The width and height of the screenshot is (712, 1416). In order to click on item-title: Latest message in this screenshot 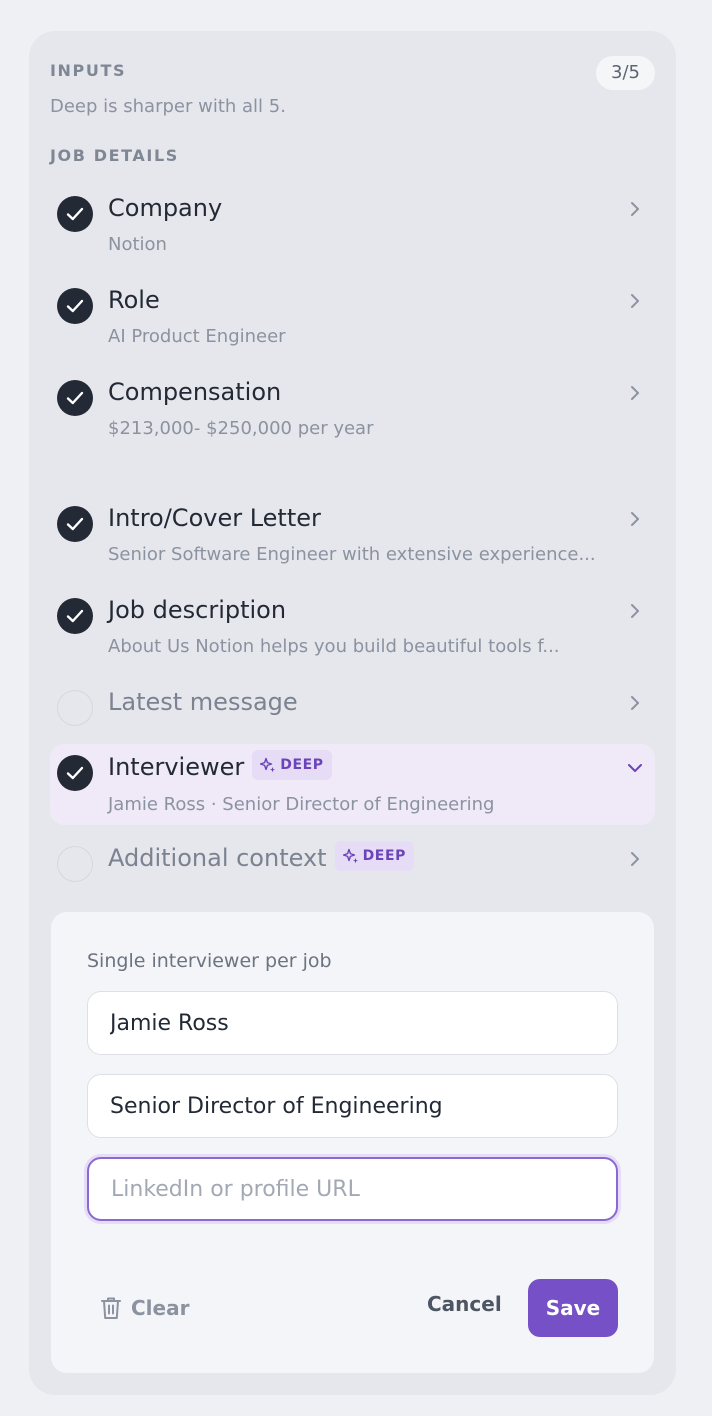, I will do `click(203, 702)`.